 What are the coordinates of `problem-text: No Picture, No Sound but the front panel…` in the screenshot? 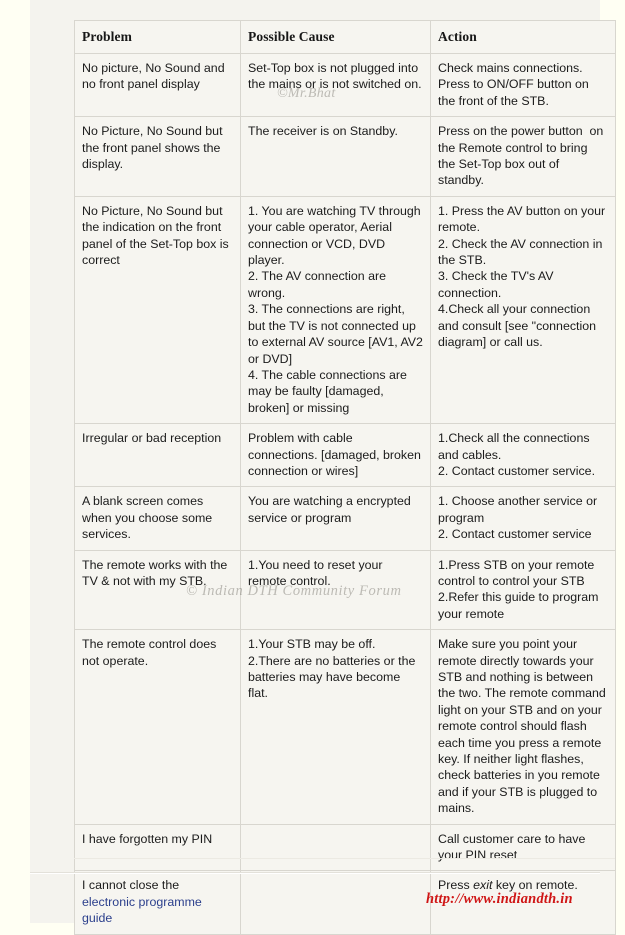 It's located at (154, 148).